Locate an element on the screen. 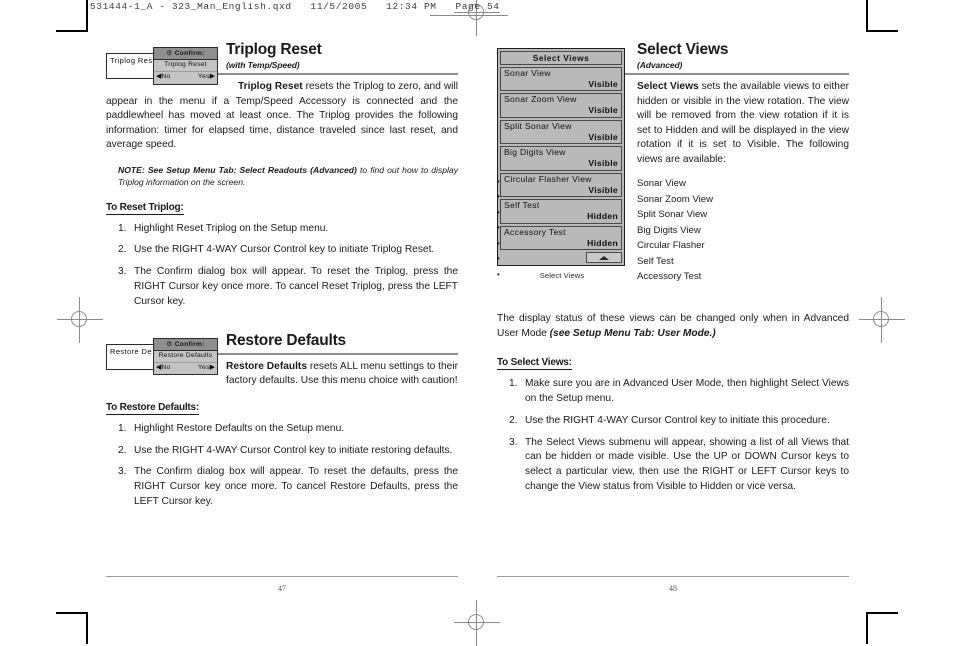 The width and height of the screenshot is (954, 646). triplog-confirm-dialog: ⚙ Confirm: Triplog Reset ◀No Yes▶ is located at coordinates (185, 66).